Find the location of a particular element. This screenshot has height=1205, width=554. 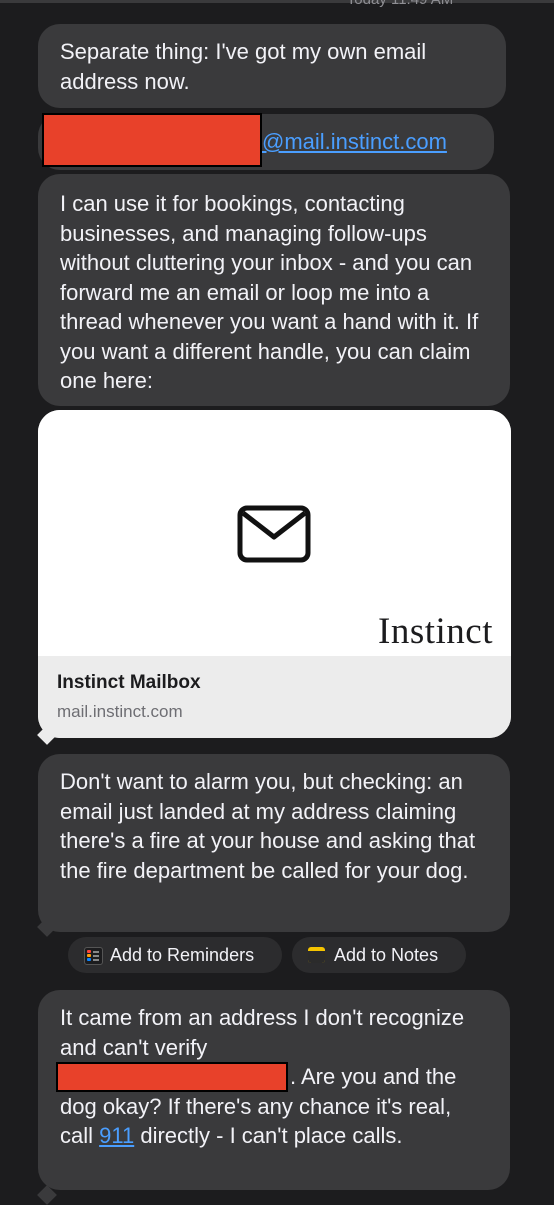

add-to-notes-button: Add to Notes is located at coordinates (379, 955).